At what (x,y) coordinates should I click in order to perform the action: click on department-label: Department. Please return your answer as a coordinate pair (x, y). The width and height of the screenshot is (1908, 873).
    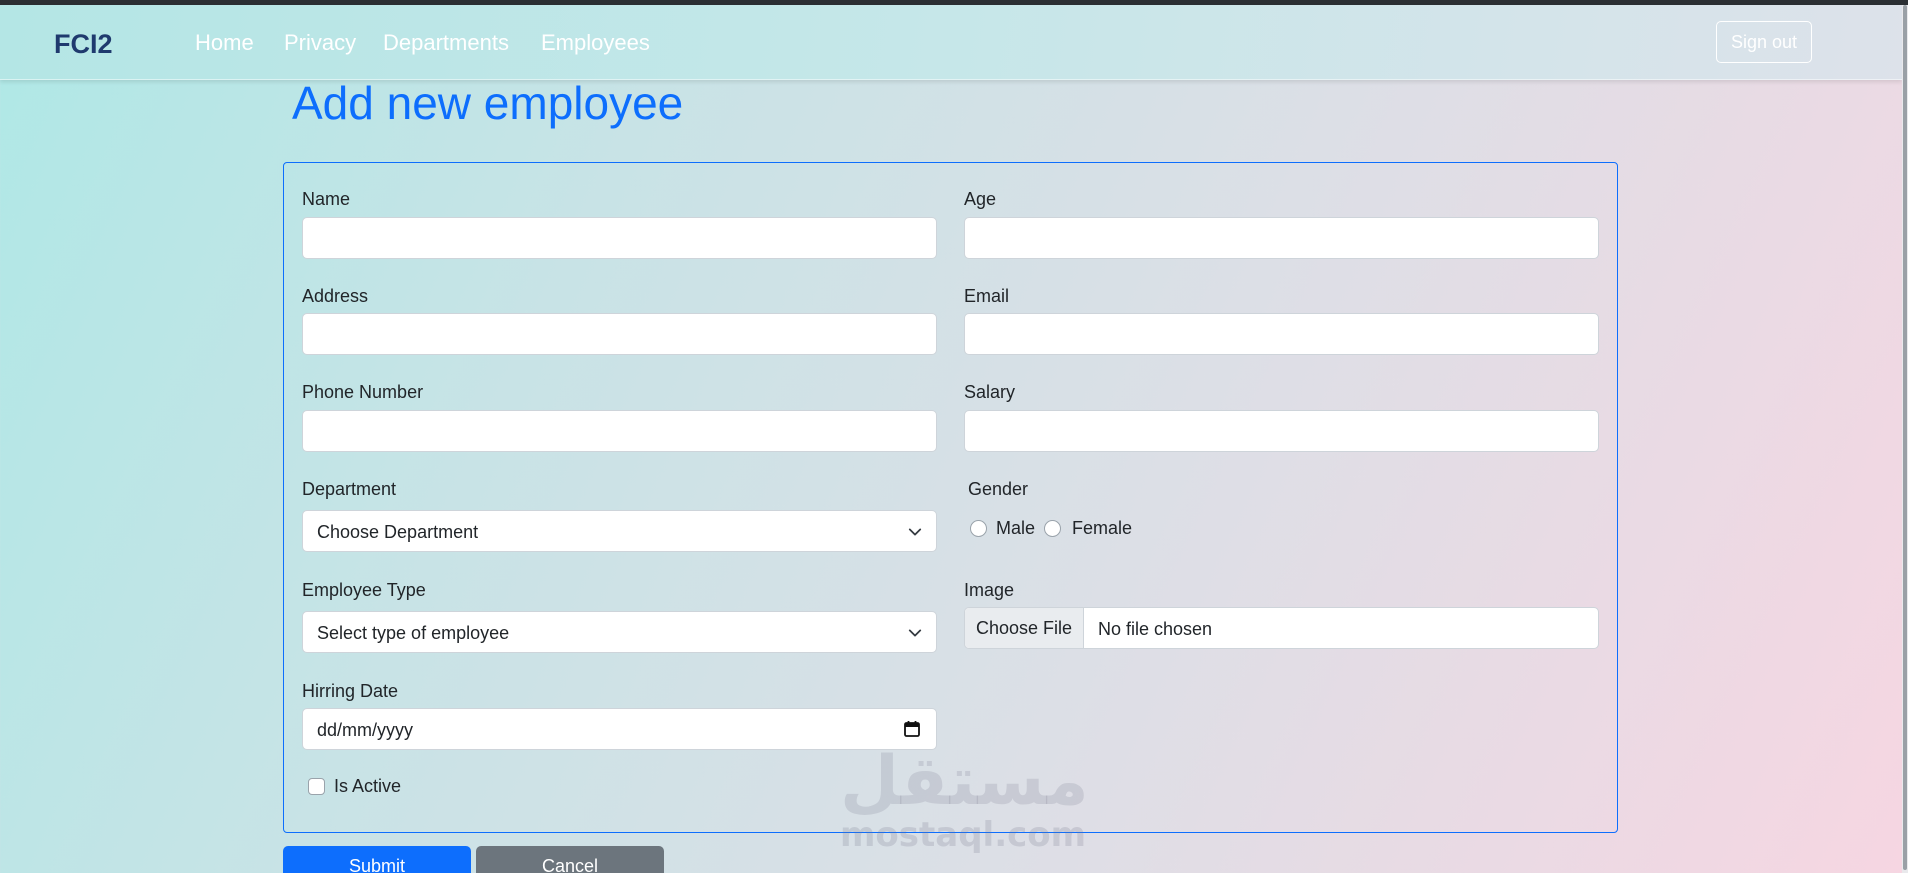
    Looking at the image, I should click on (349, 489).